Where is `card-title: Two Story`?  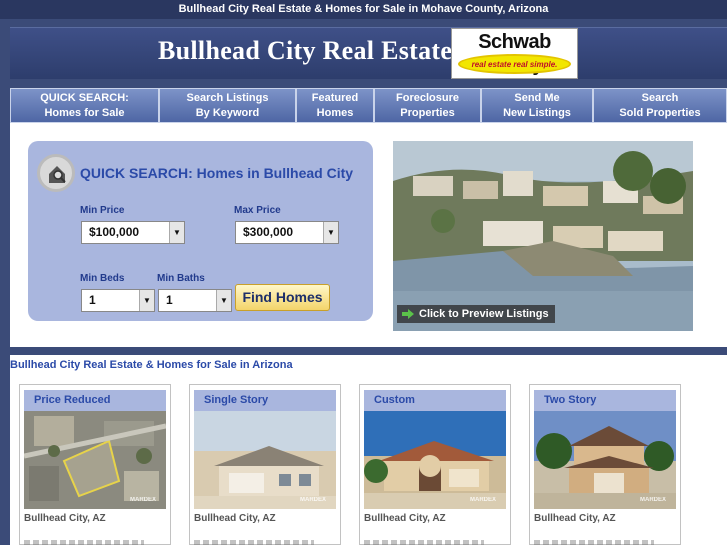 card-title: Two Story is located at coordinates (605, 400).